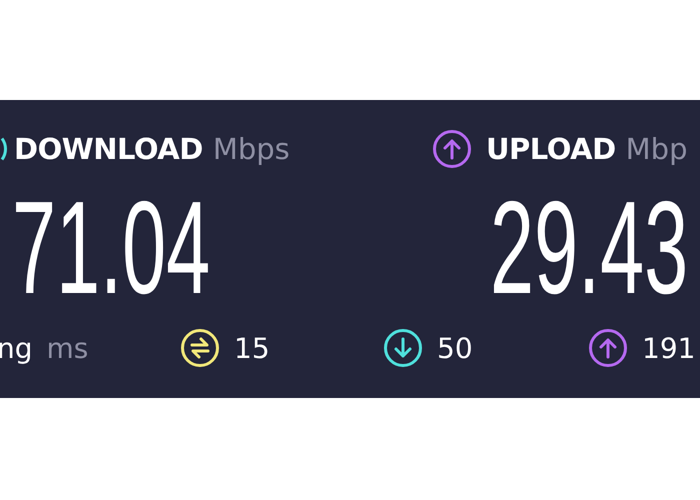  I want to click on unit-label: Mbp, so click(657, 149).